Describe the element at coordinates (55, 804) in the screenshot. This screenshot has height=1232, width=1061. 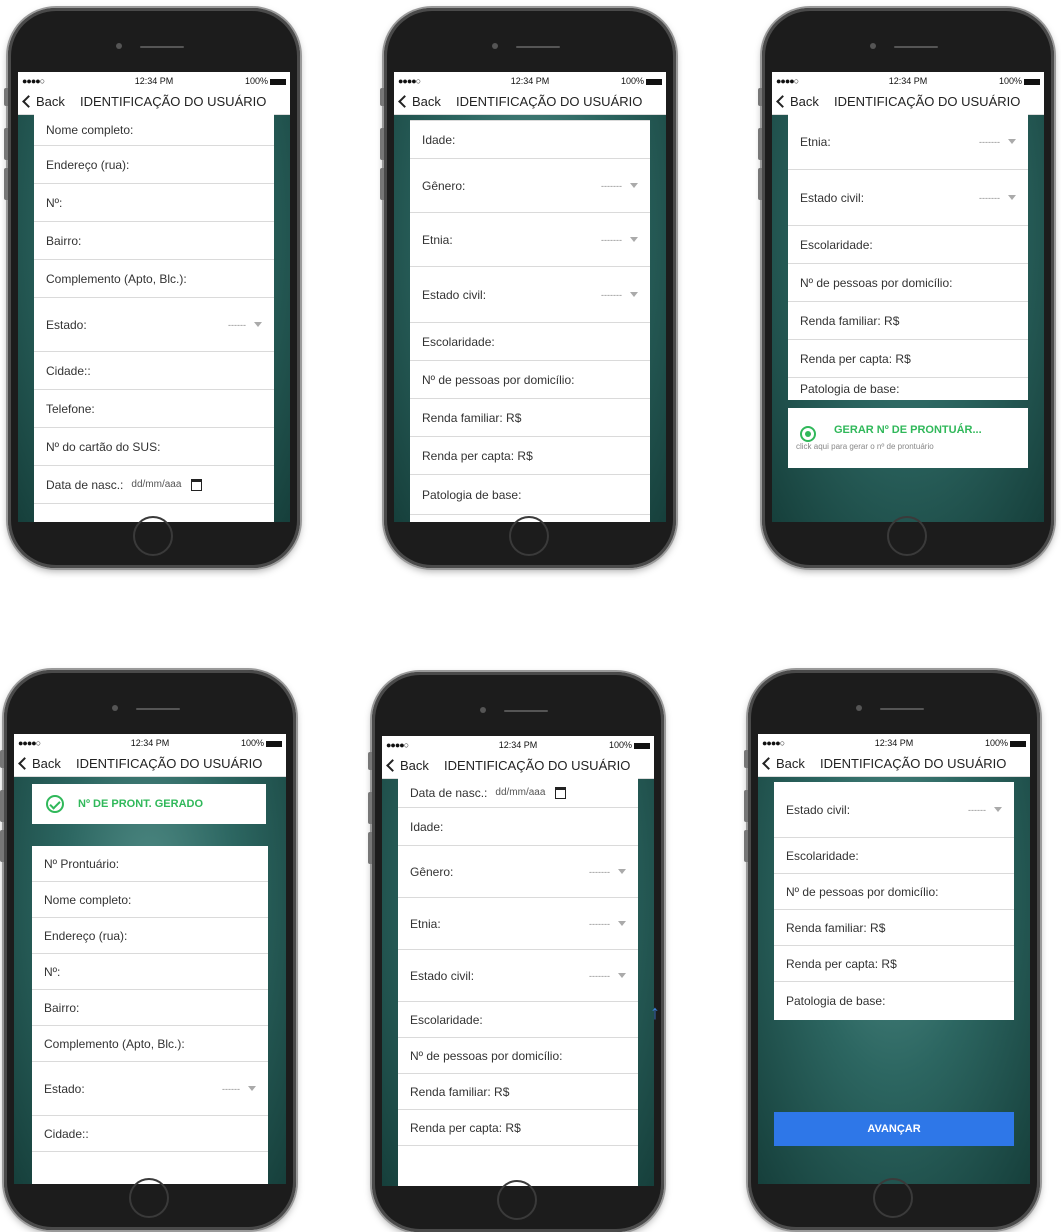
I see `check-circle-icon` at that location.